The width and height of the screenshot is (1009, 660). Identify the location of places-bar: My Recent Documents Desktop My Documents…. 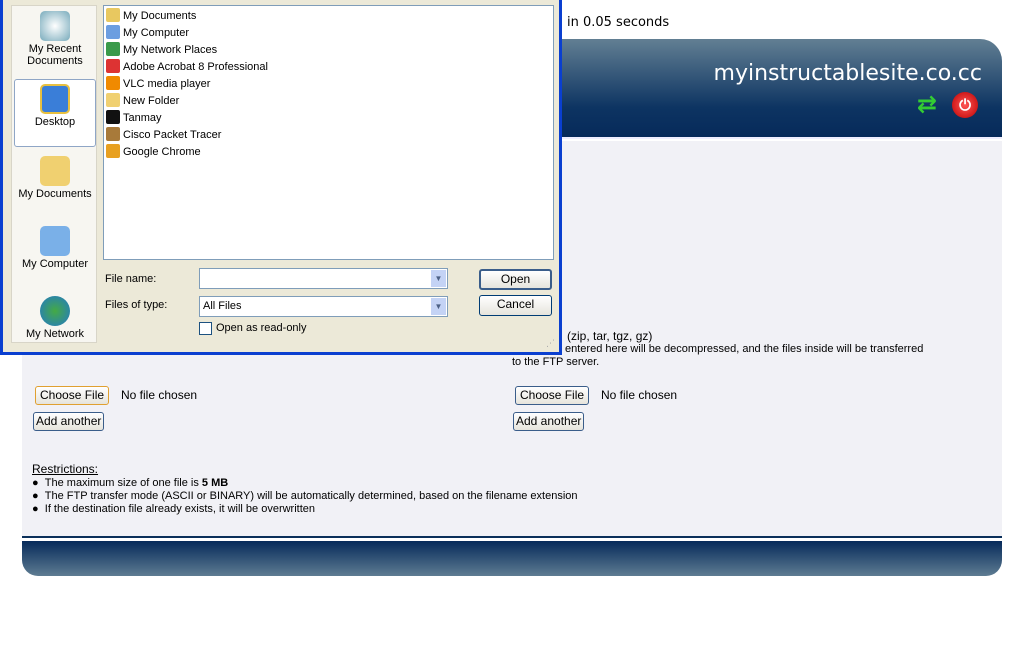
(54, 174).